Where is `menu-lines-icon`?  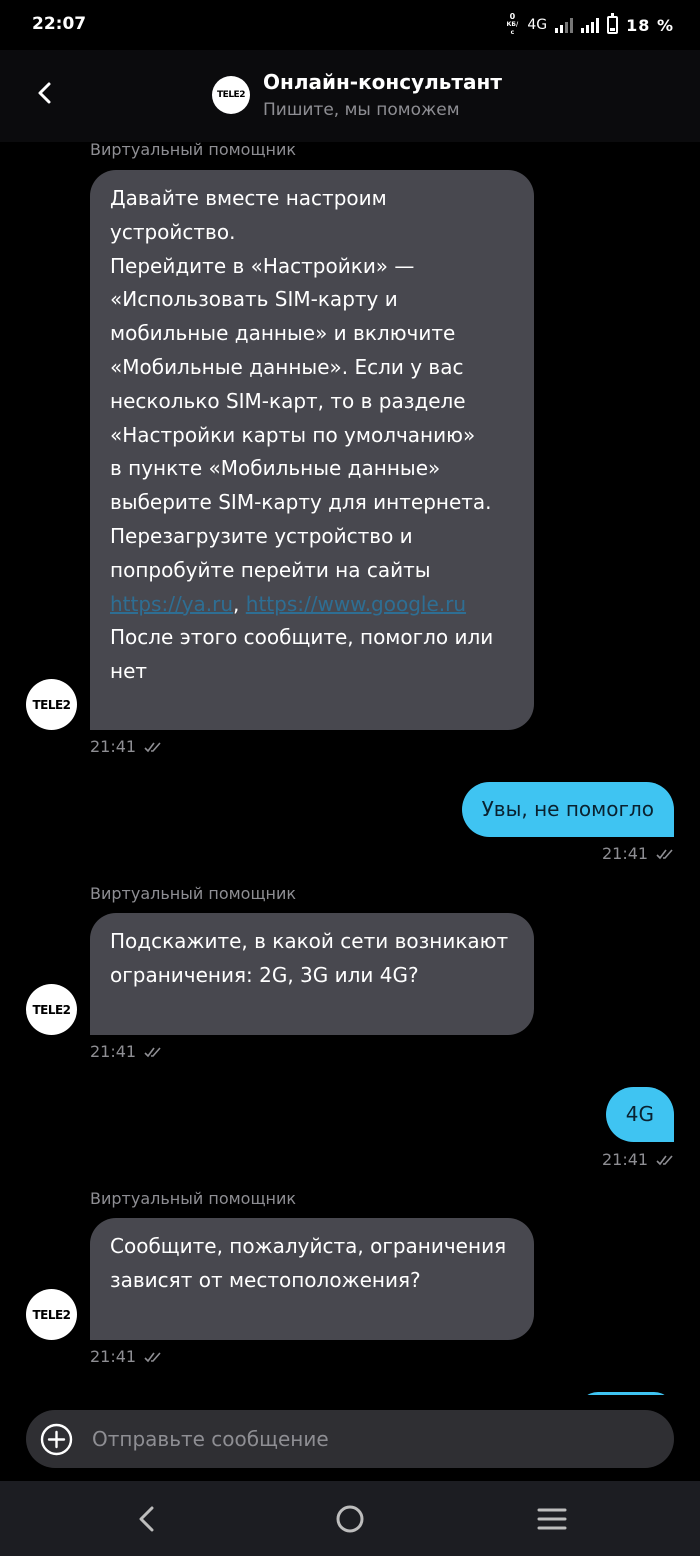 menu-lines-icon is located at coordinates (552, 1519).